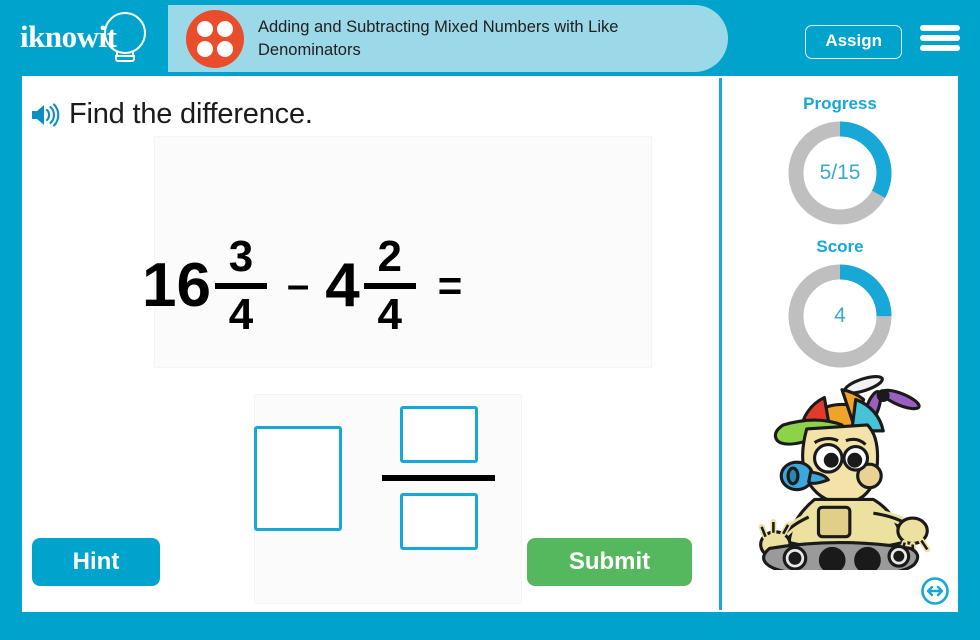  Describe the element at coordinates (176, 285) in the screenshot. I see `left-whole-number: 16` at that location.